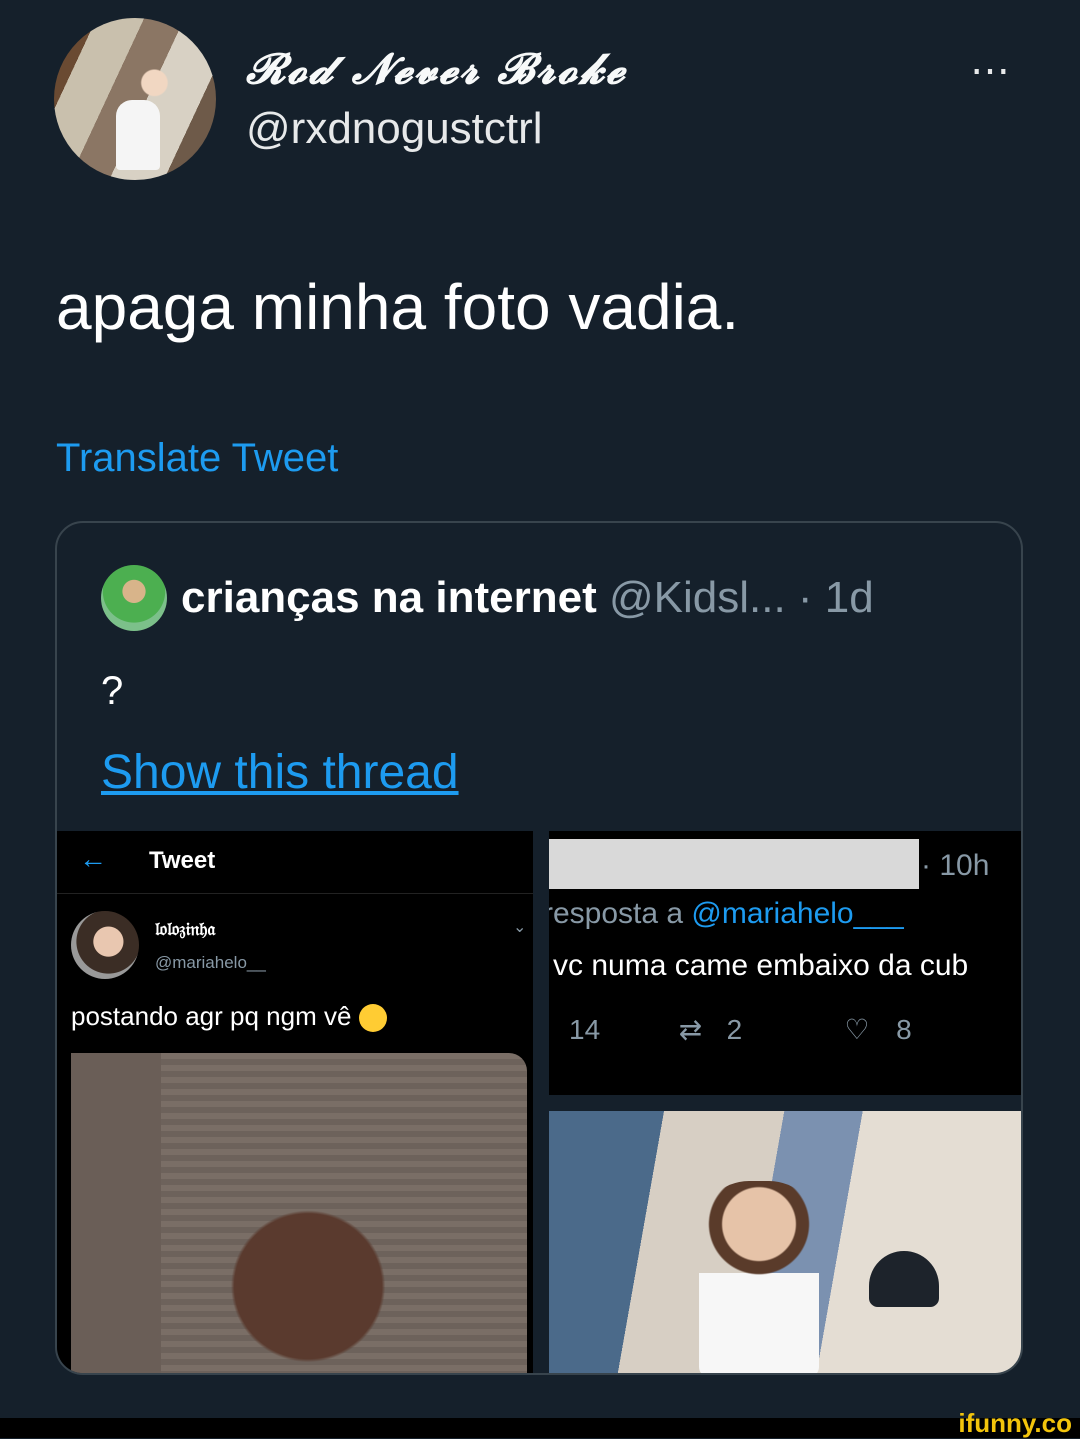 This screenshot has width=1080, height=1439. Describe the element at coordinates (585, 1029) in the screenshot. I see `reply-count: 14` at that location.